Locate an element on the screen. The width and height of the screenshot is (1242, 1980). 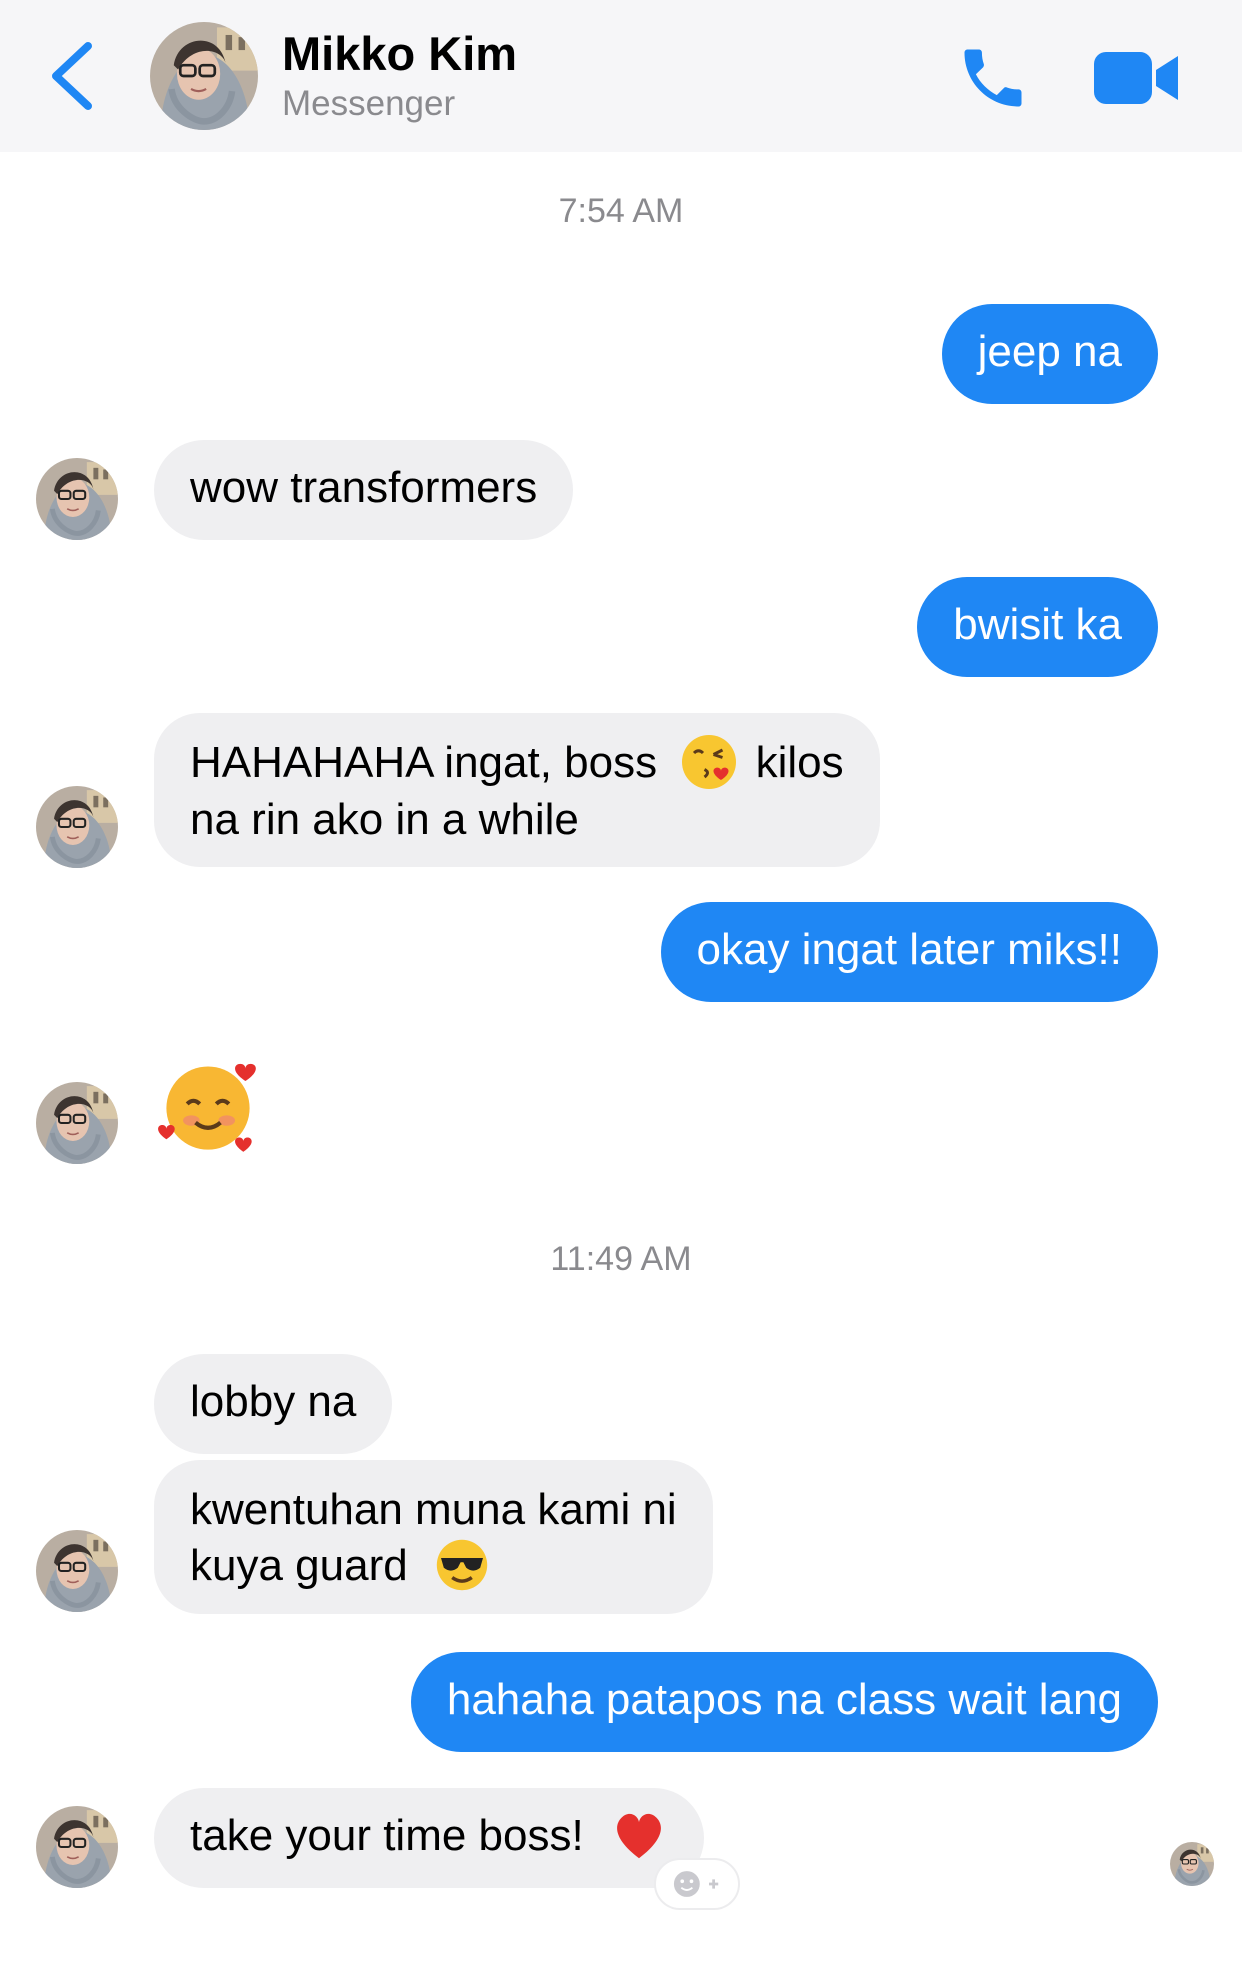
phone-icon is located at coordinates (993, 78).